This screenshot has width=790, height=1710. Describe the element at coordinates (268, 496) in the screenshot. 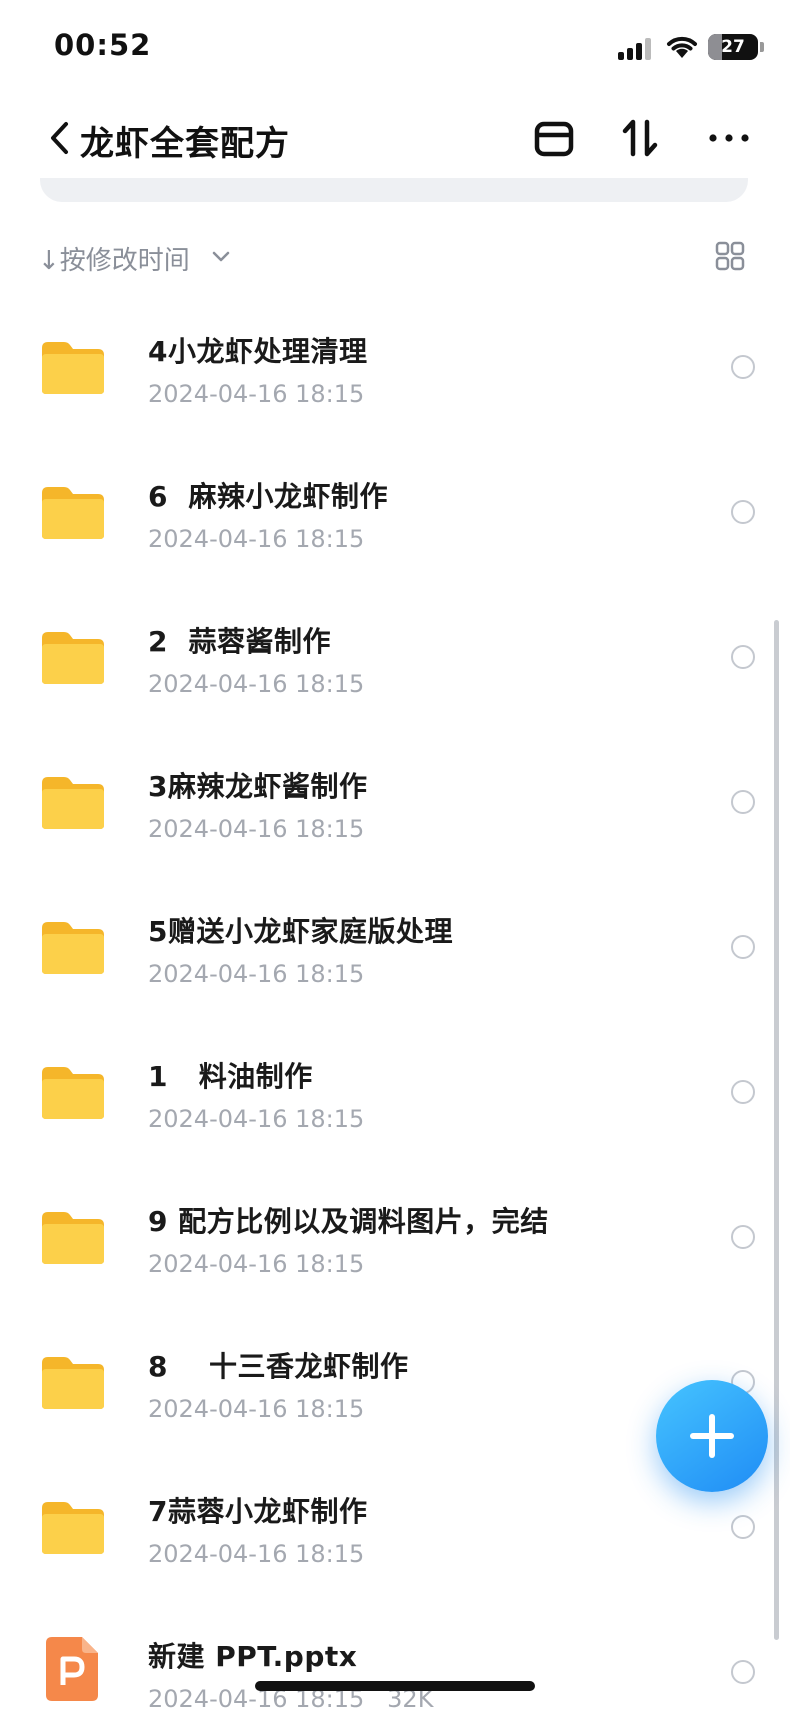

I see `file-name: 6 麻辣小龙虾制作` at that location.